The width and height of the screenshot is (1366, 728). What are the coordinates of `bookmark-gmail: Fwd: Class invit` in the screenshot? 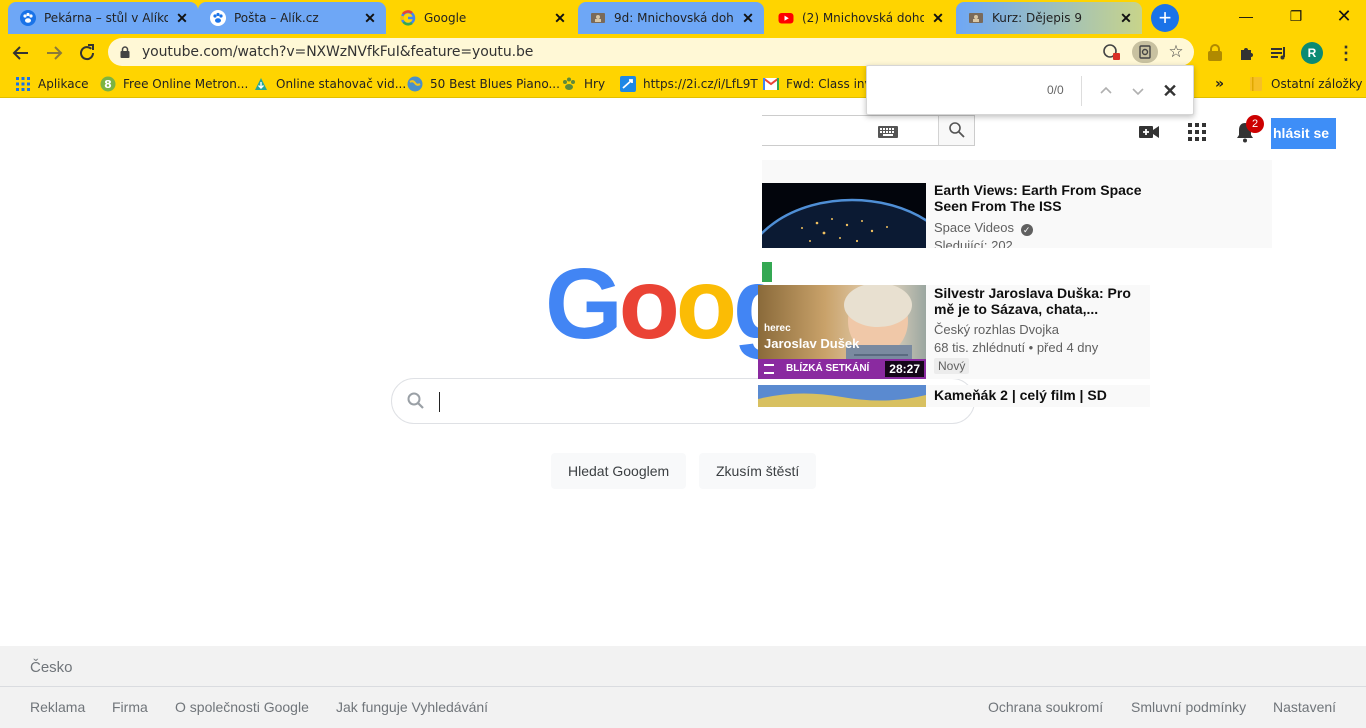 It's located at (821, 84).